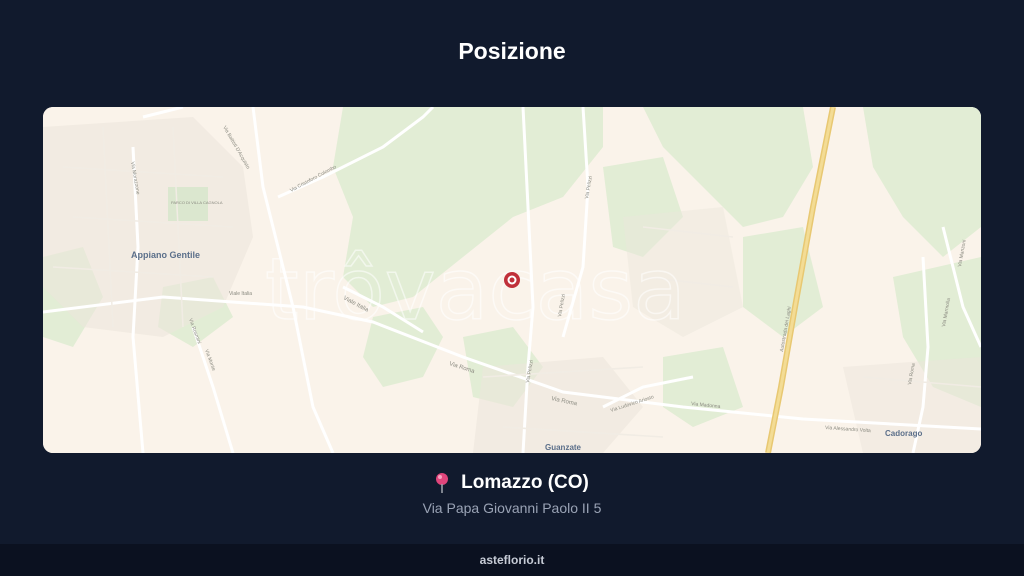 This screenshot has height=576, width=1024. Describe the element at coordinates (442, 483) in the screenshot. I see `map-pin-icon` at that location.